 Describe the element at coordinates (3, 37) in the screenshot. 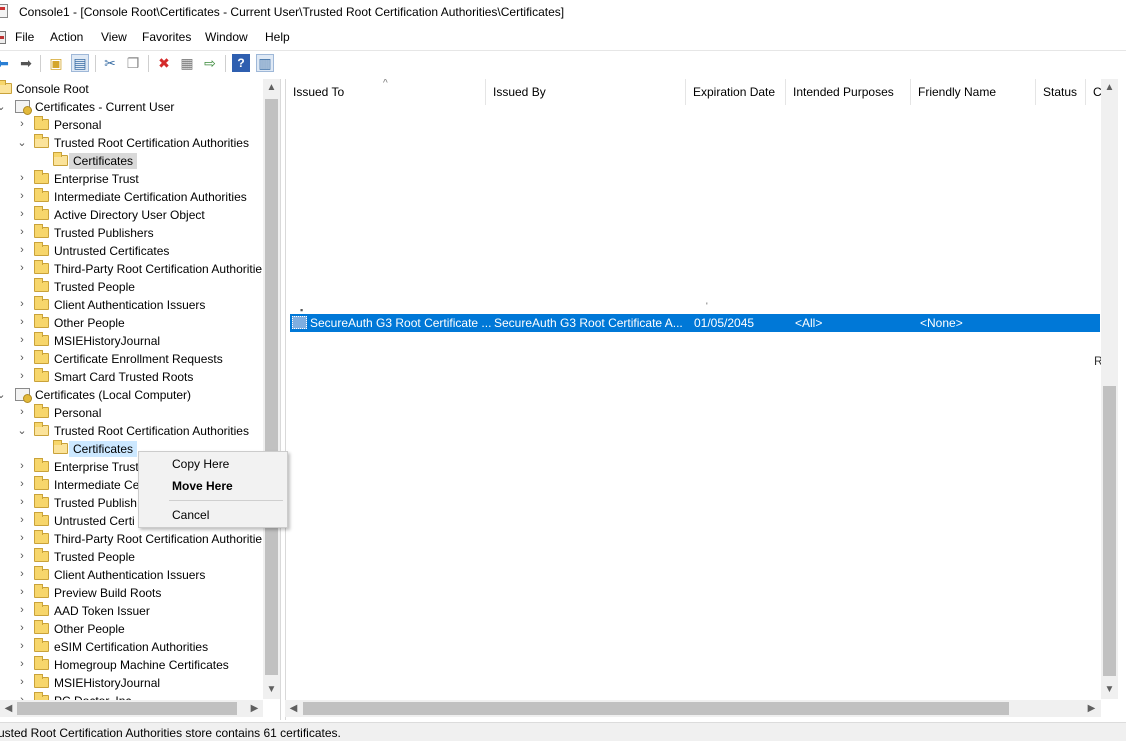

I see `document-window-icon` at that location.